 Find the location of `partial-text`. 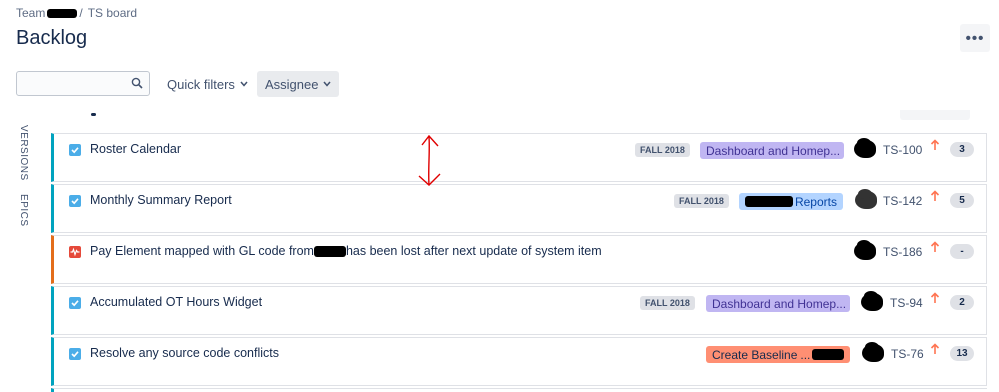

partial-text is located at coordinates (93, 114).